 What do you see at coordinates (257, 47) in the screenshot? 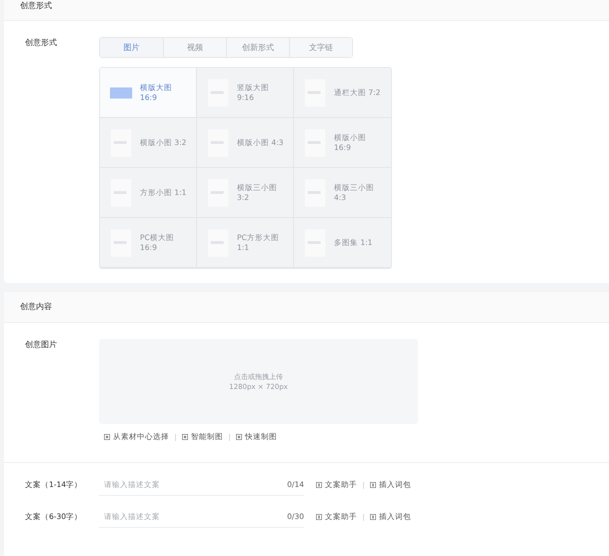
I see `tab: 创新形式` at bounding box center [257, 47].